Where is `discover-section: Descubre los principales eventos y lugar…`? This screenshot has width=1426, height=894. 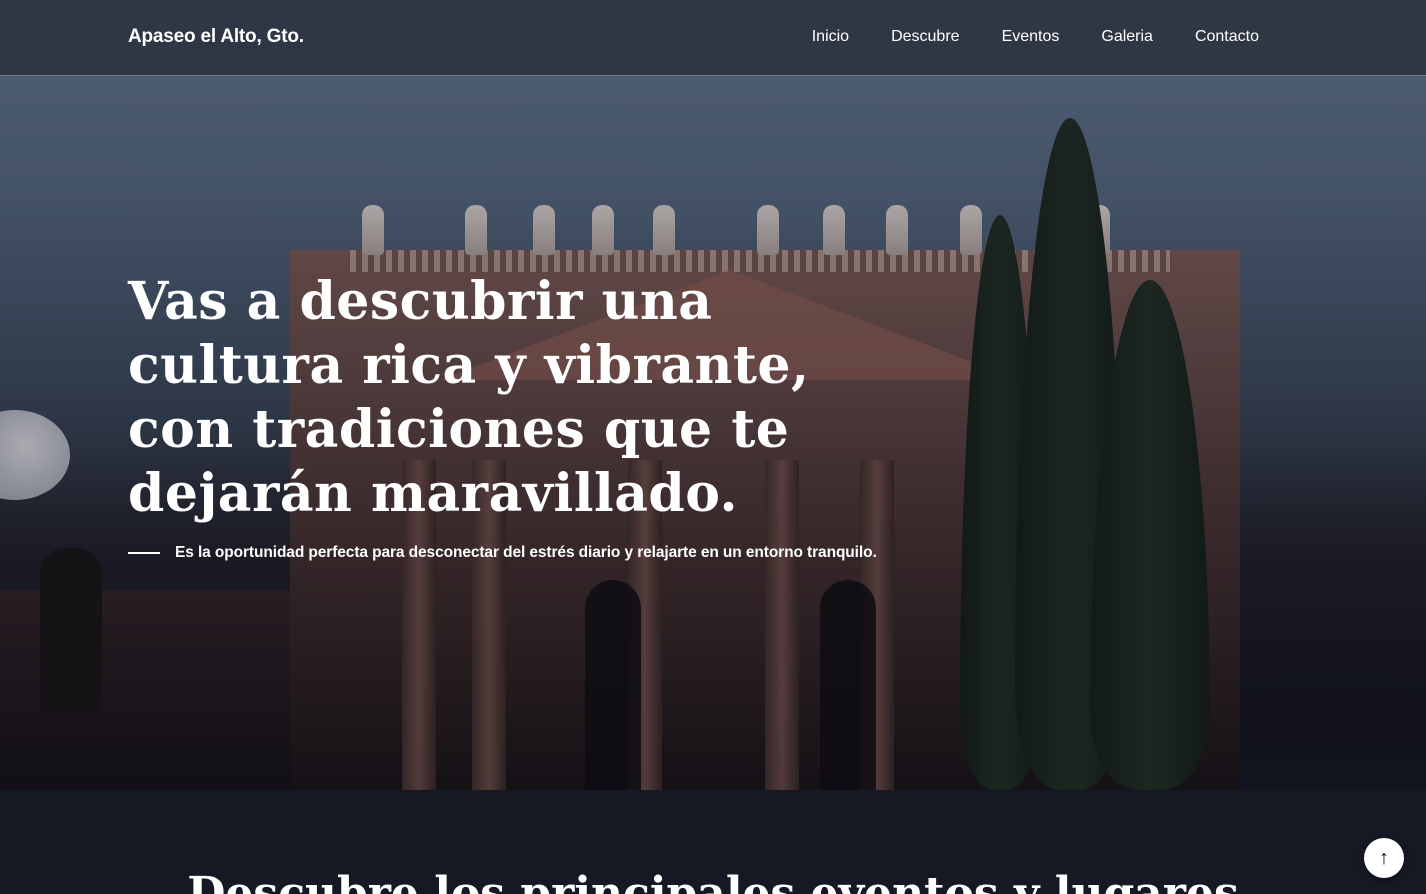
discover-section: Descubre los principales eventos y lugar… is located at coordinates (713, 842).